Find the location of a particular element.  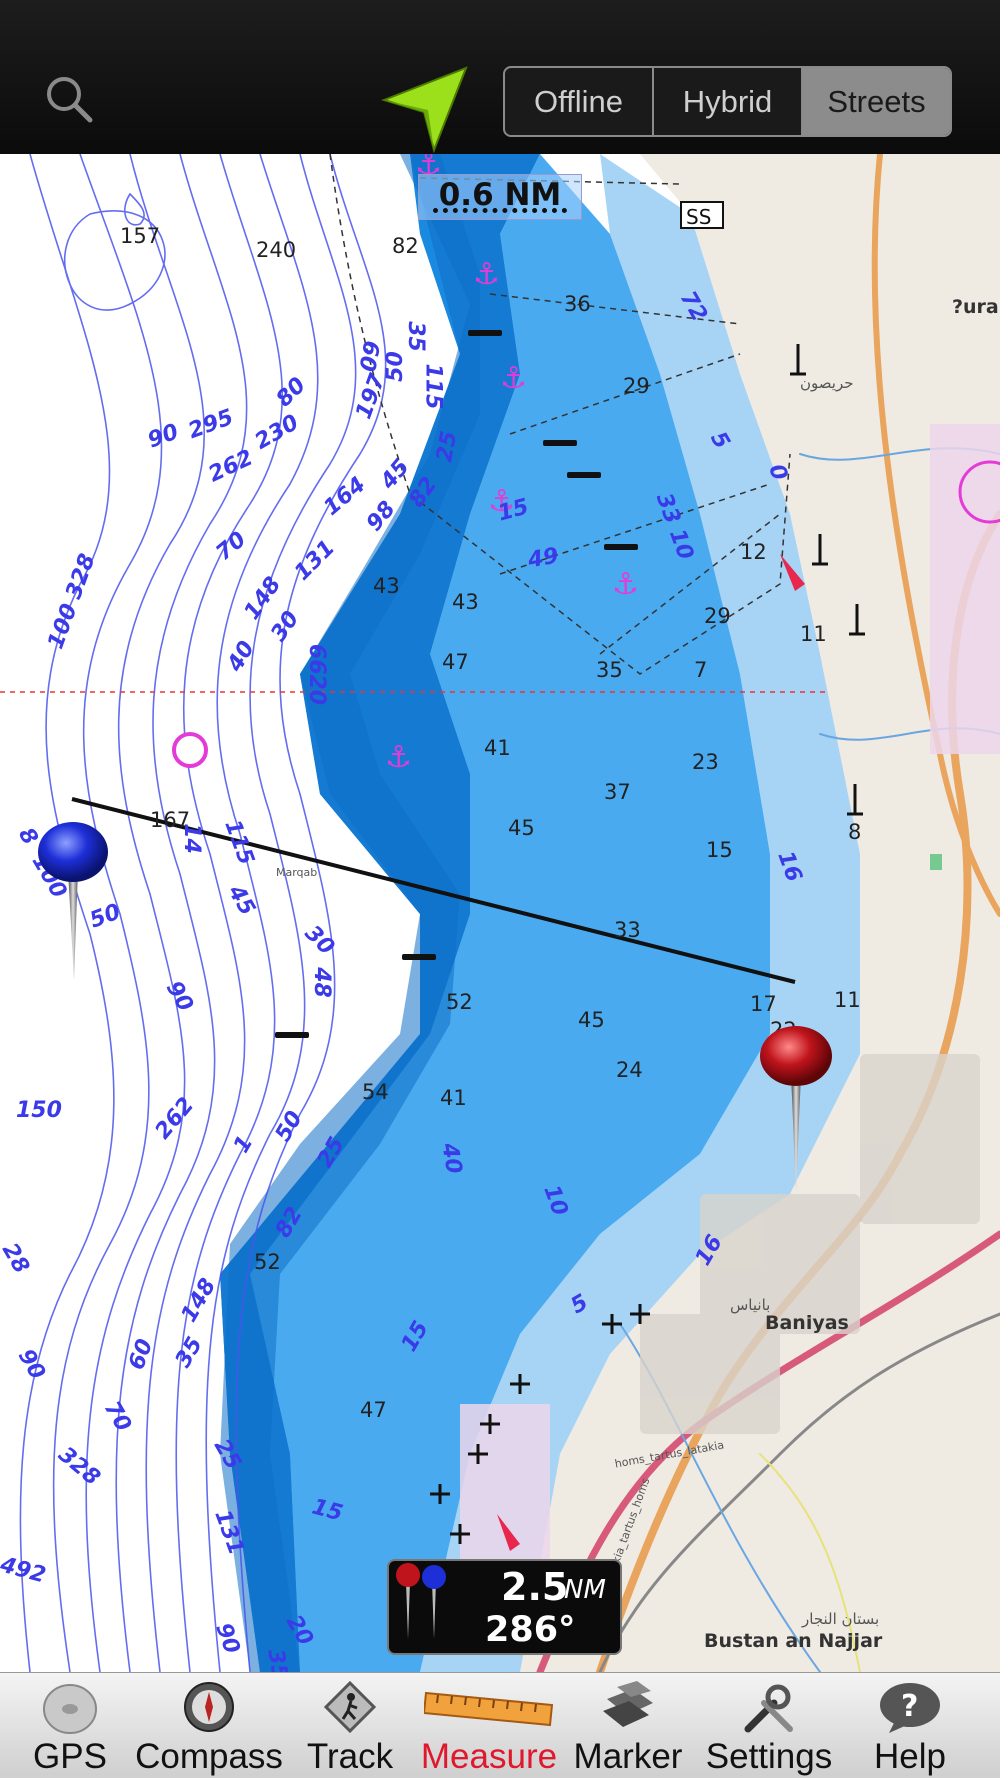

settings-icon is located at coordinates (768, 1708).